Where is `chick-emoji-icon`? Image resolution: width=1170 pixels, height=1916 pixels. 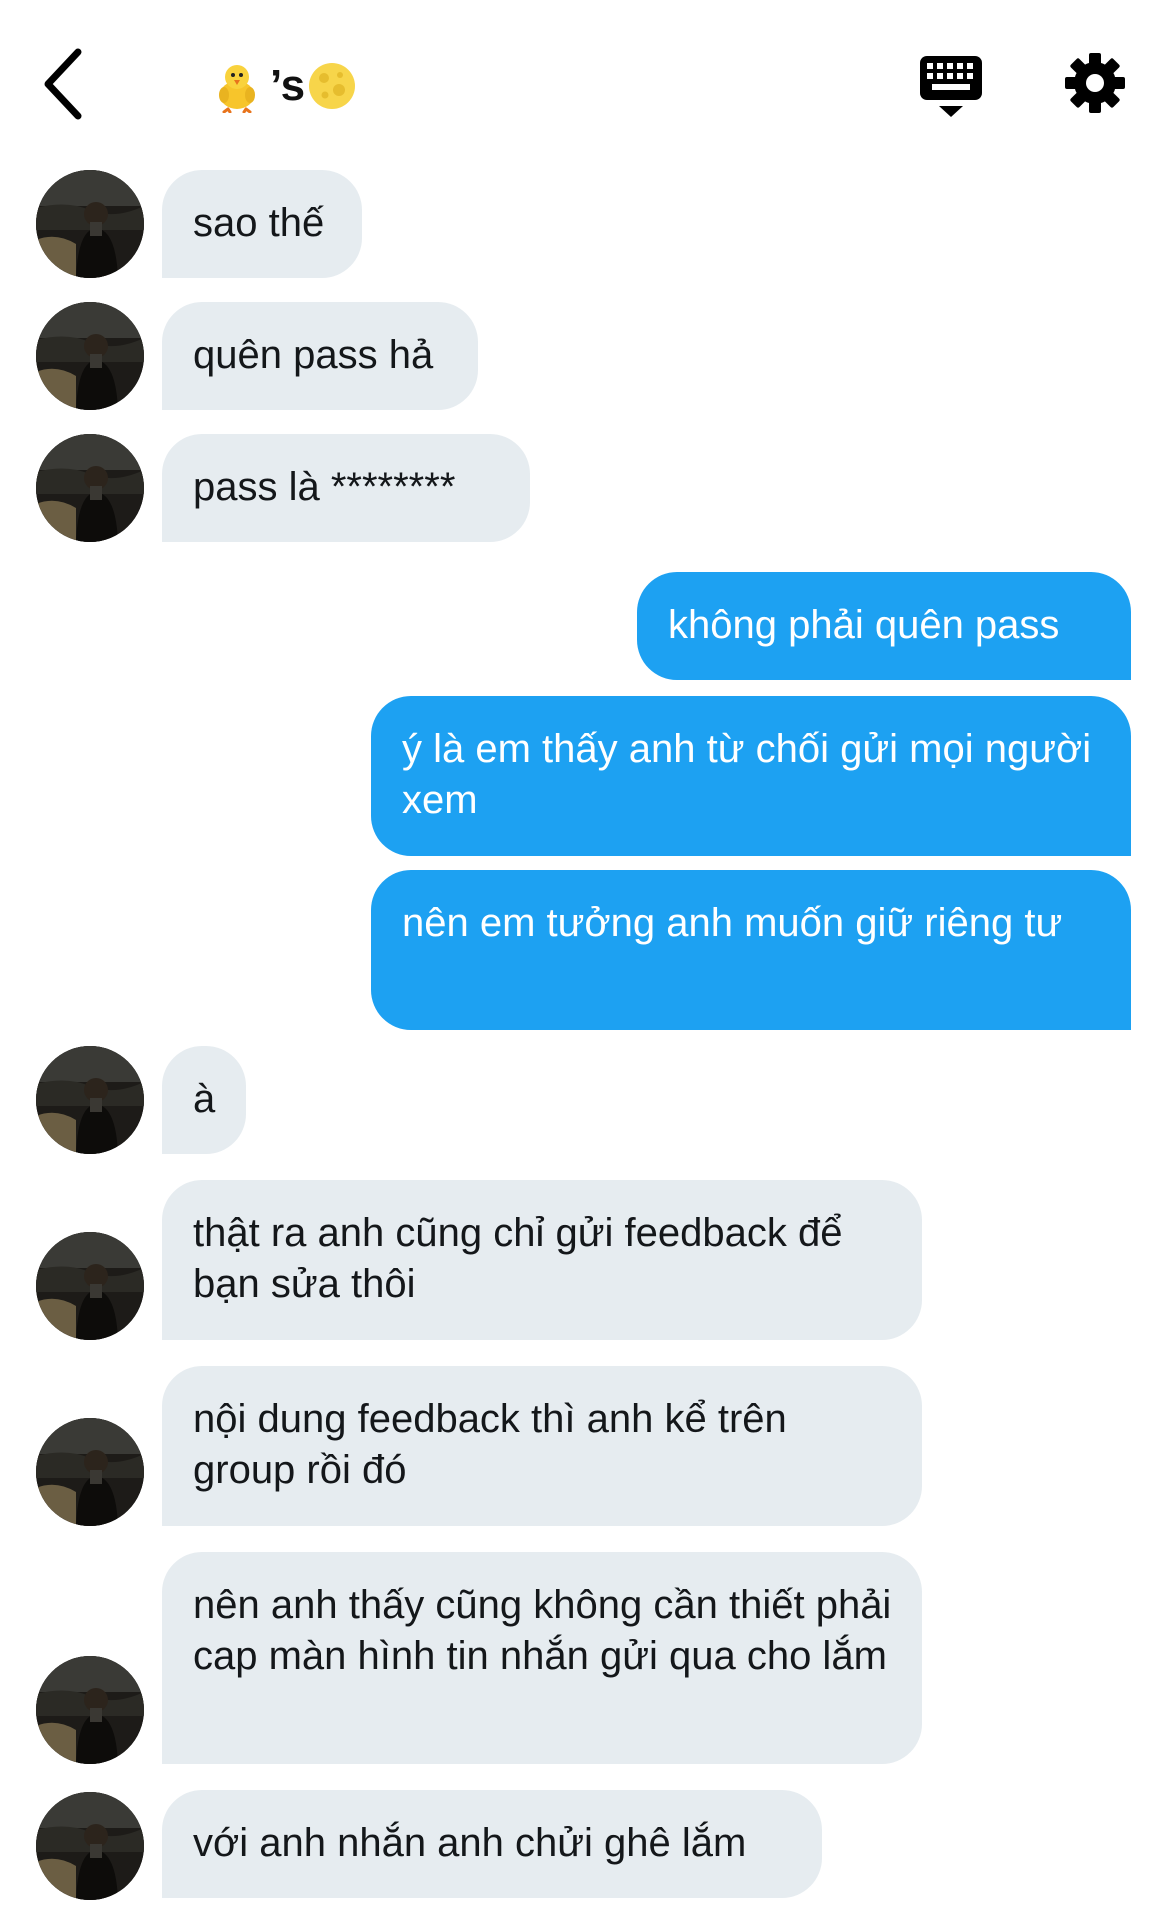 chick-emoji-icon is located at coordinates (237, 89).